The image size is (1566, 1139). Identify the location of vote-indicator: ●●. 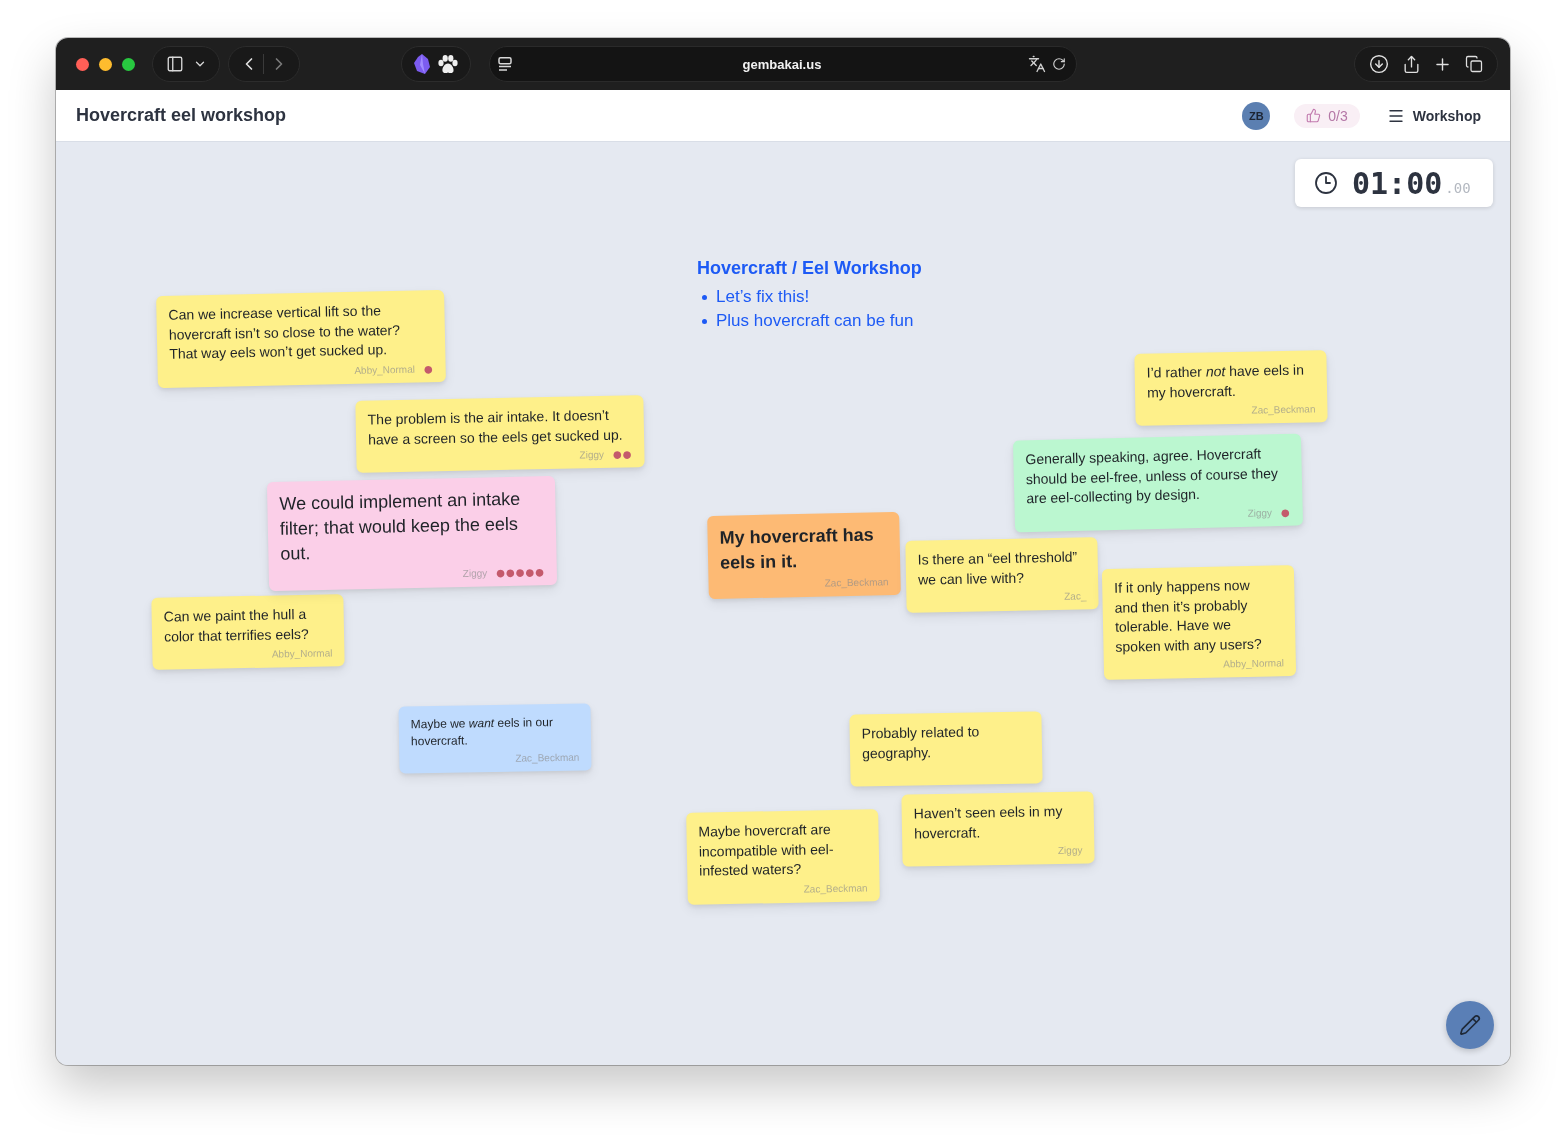
(622, 454).